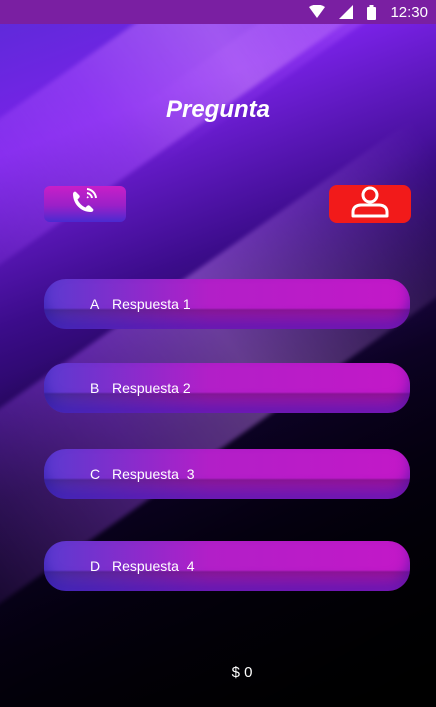  What do you see at coordinates (153, 566) in the screenshot?
I see `answer-text: Respuesta 4` at bounding box center [153, 566].